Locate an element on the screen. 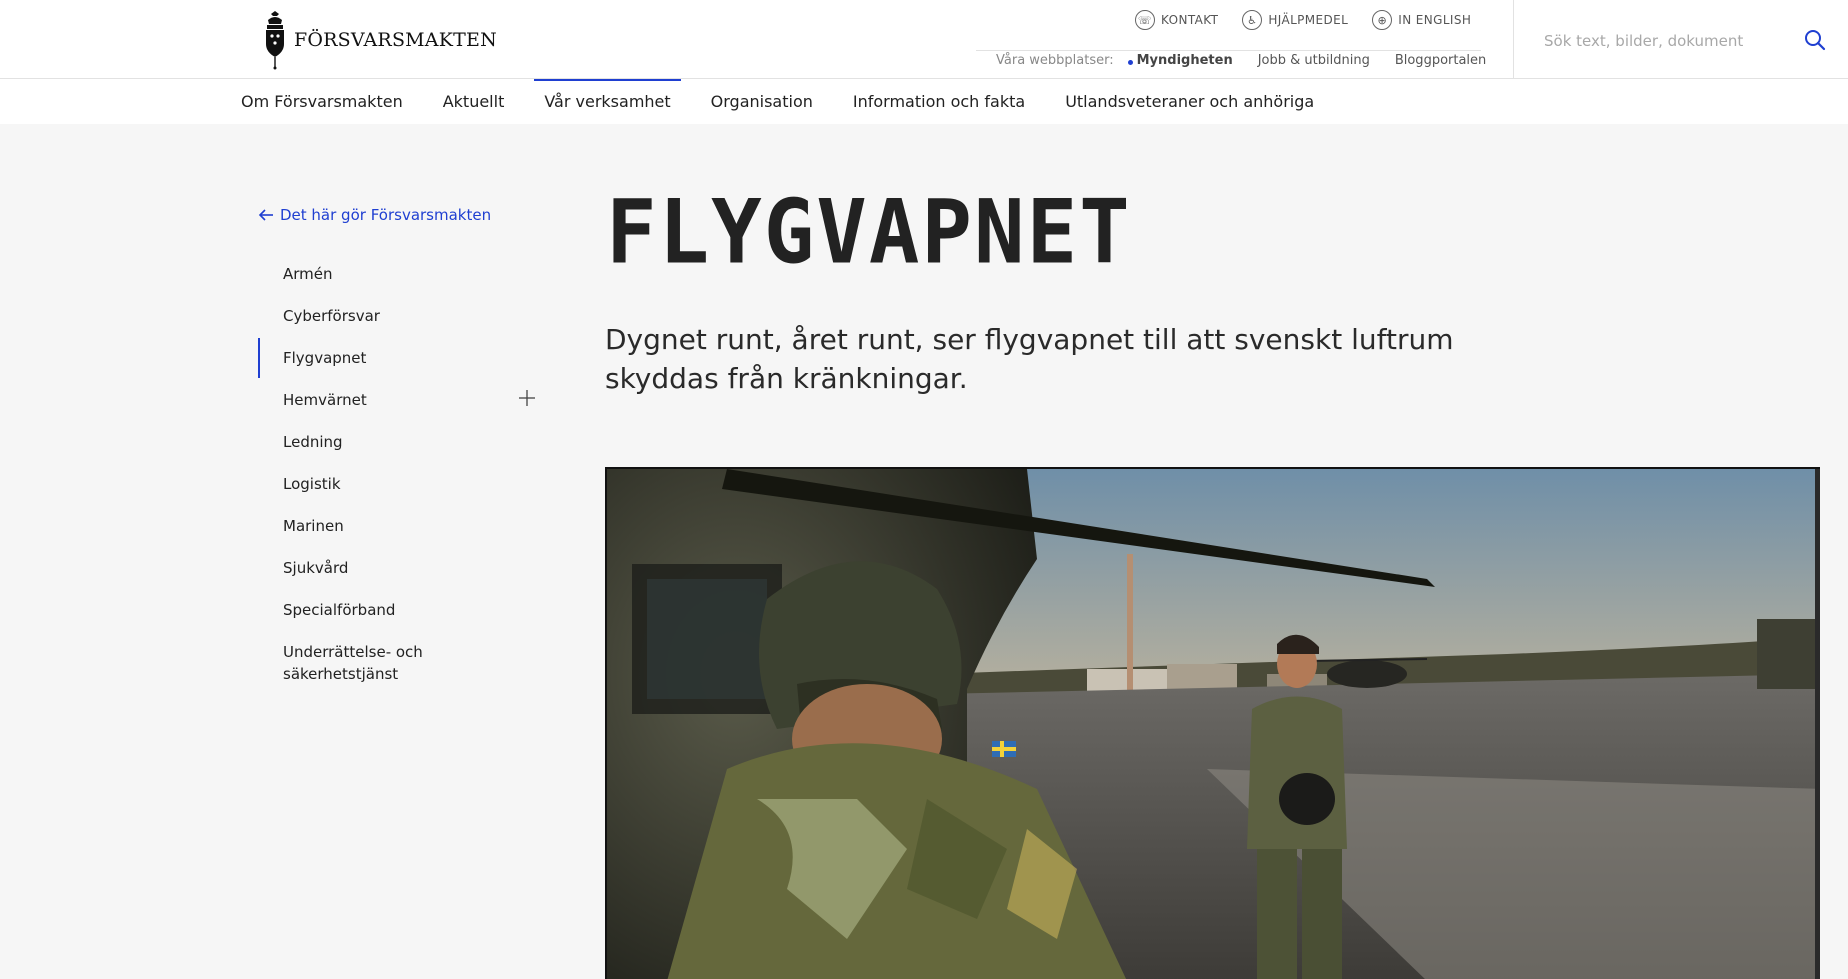  nav-item-information: Information och fakta is located at coordinates (939, 101).